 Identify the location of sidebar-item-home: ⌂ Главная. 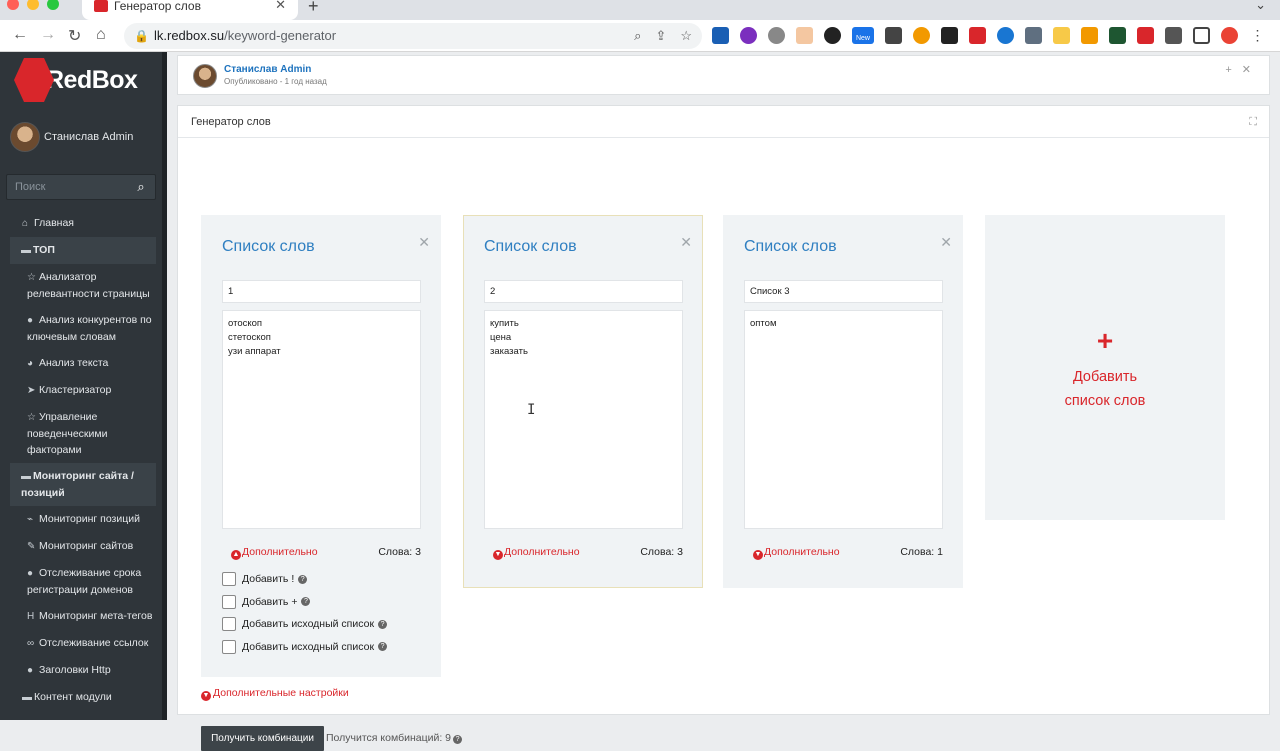
(81, 223).